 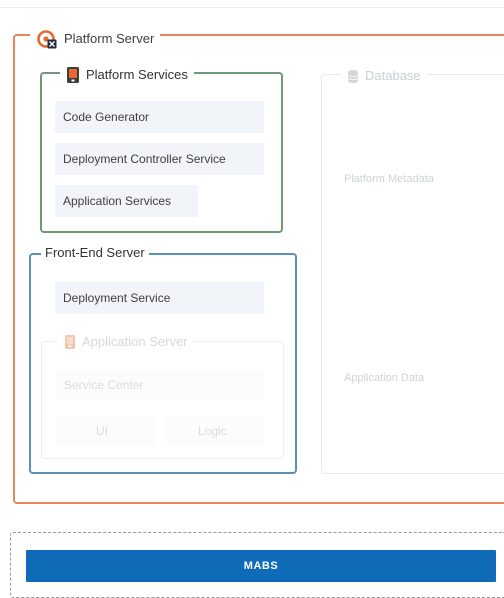 What do you see at coordinates (106, 431) in the screenshot?
I see `appserver-ui: UI` at bounding box center [106, 431].